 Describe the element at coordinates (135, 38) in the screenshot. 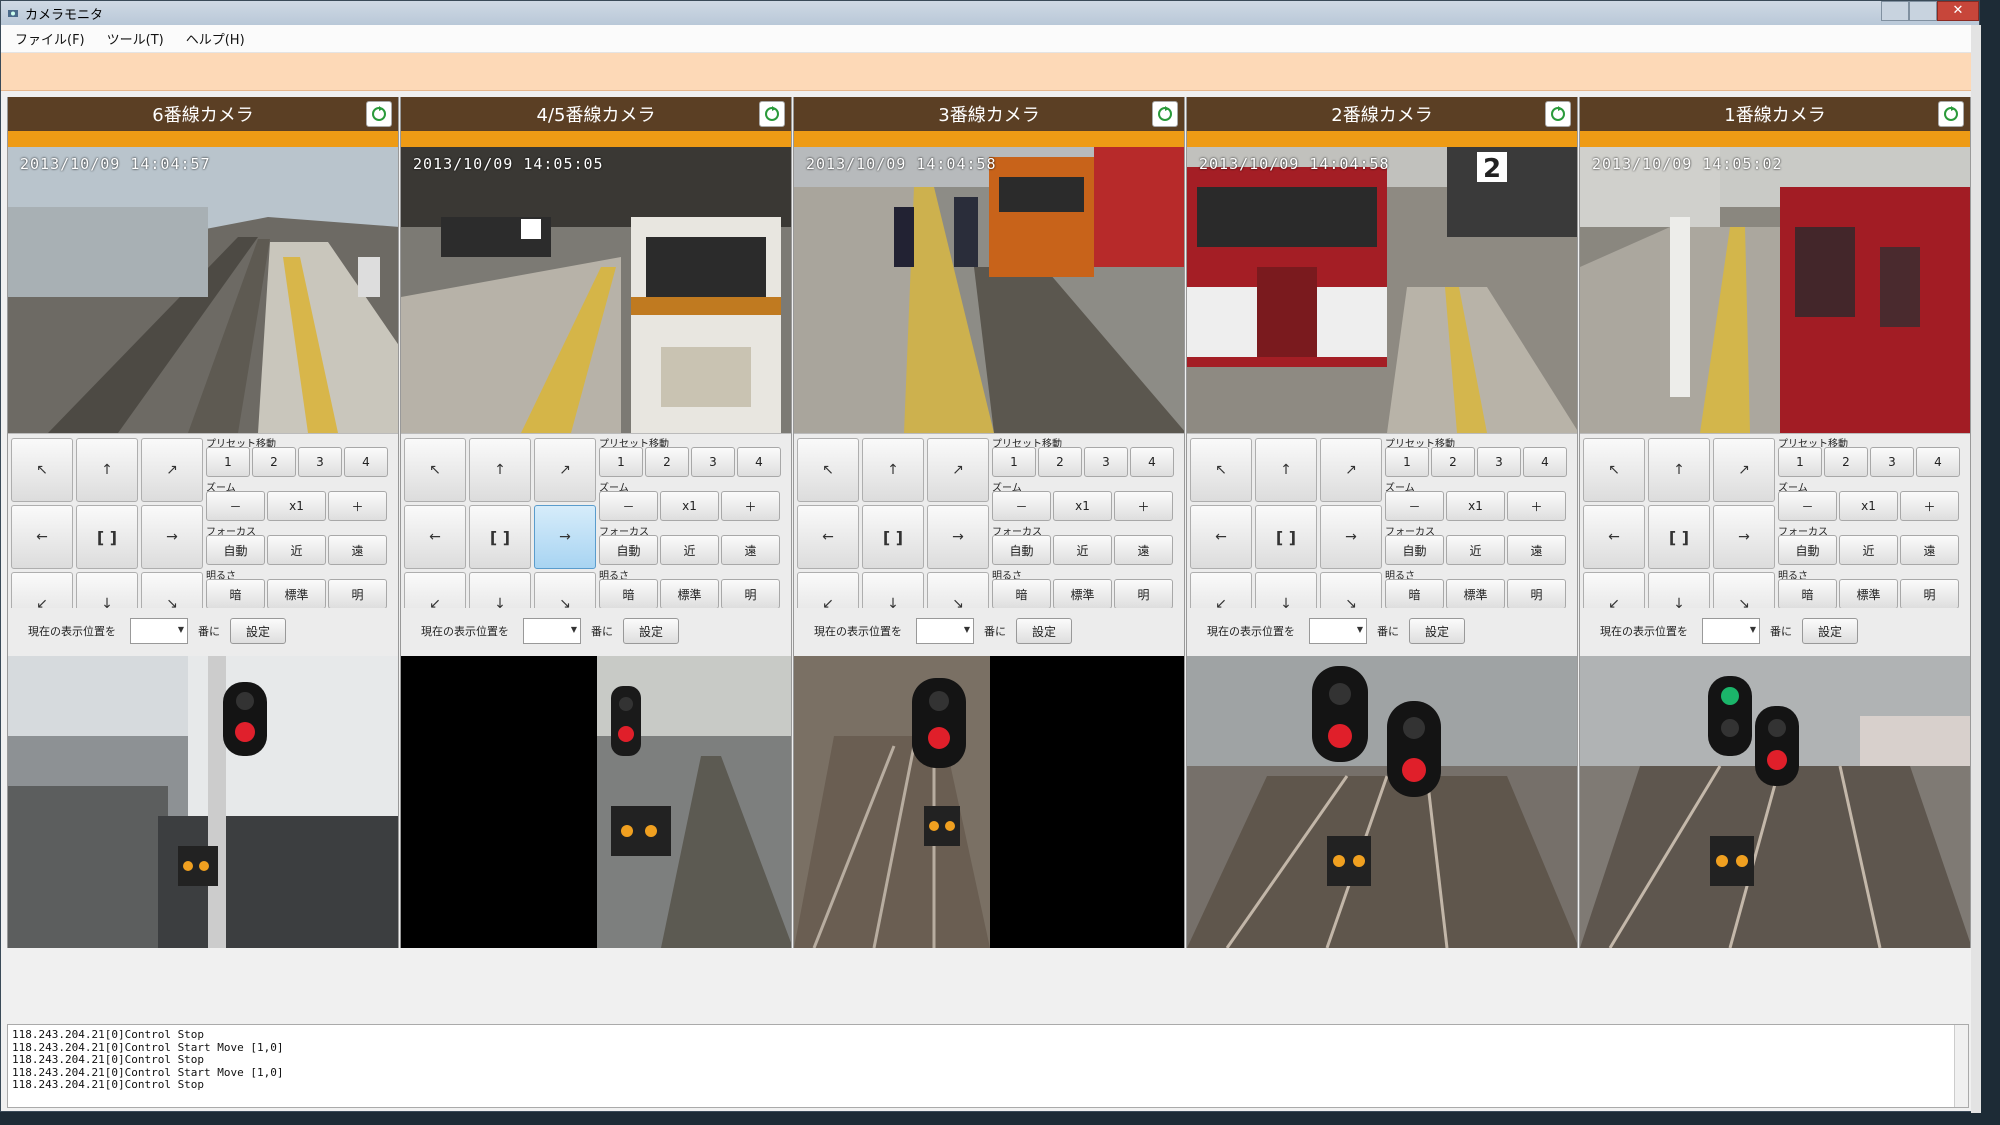

I see `menu-tools: ツール(T)` at that location.